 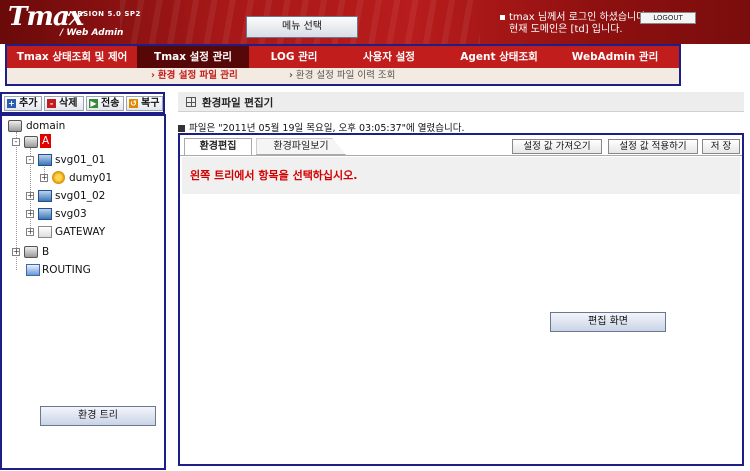 What do you see at coordinates (33, 270) in the screenshot?
I see `routing-icon` at bounding box center [33, 270].